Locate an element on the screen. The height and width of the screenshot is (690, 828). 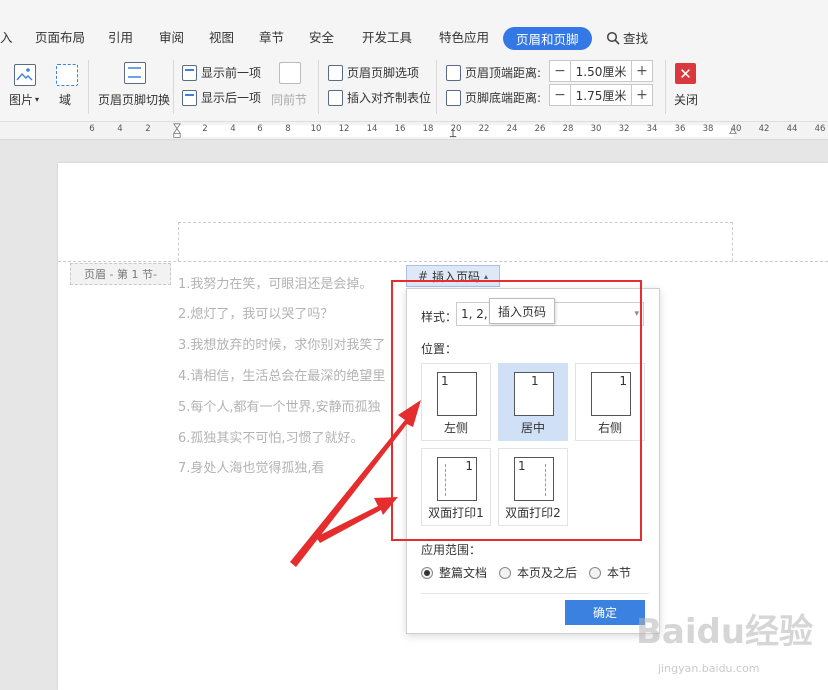
annotation-arrows is located at coordinates (355, 483).